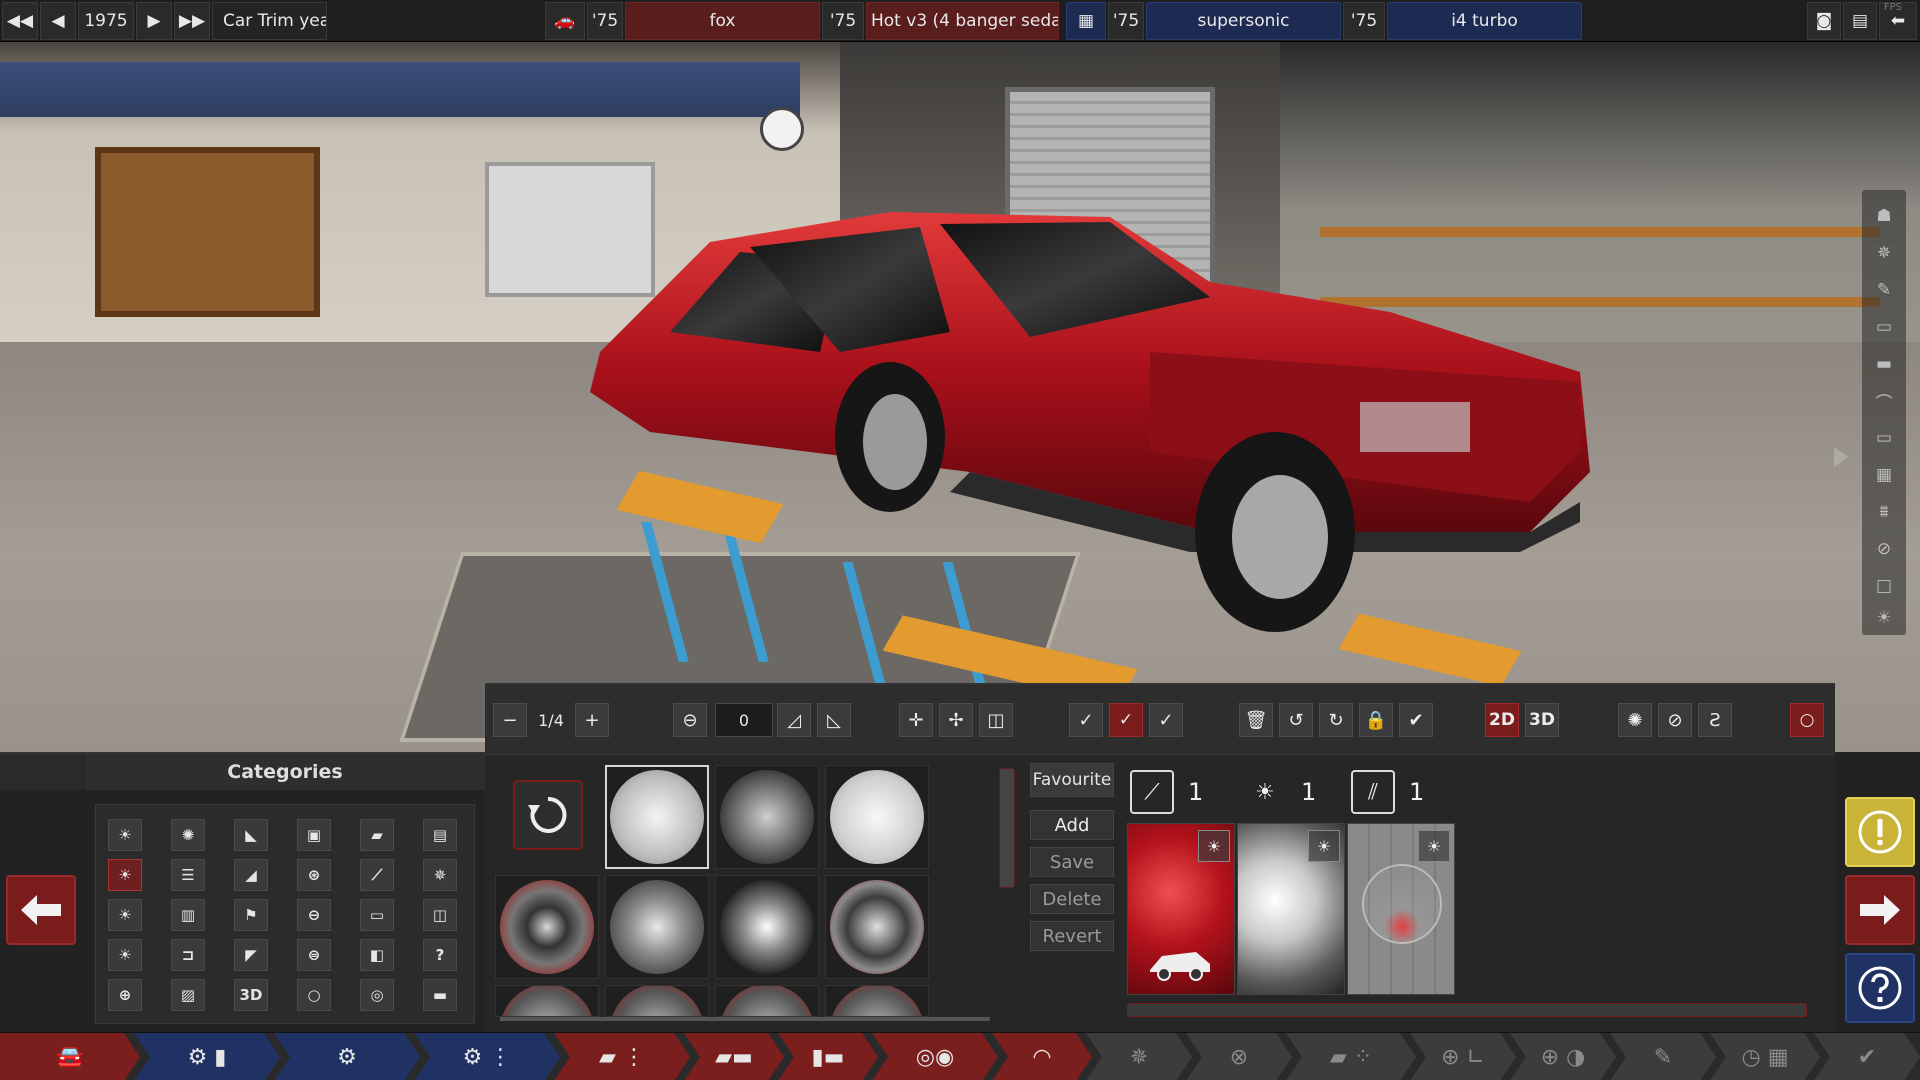 Image resolution: width=1920 pixels, height=1080 pixels. I want to click on mode-3d-button: 3D, so click(1542, 720).